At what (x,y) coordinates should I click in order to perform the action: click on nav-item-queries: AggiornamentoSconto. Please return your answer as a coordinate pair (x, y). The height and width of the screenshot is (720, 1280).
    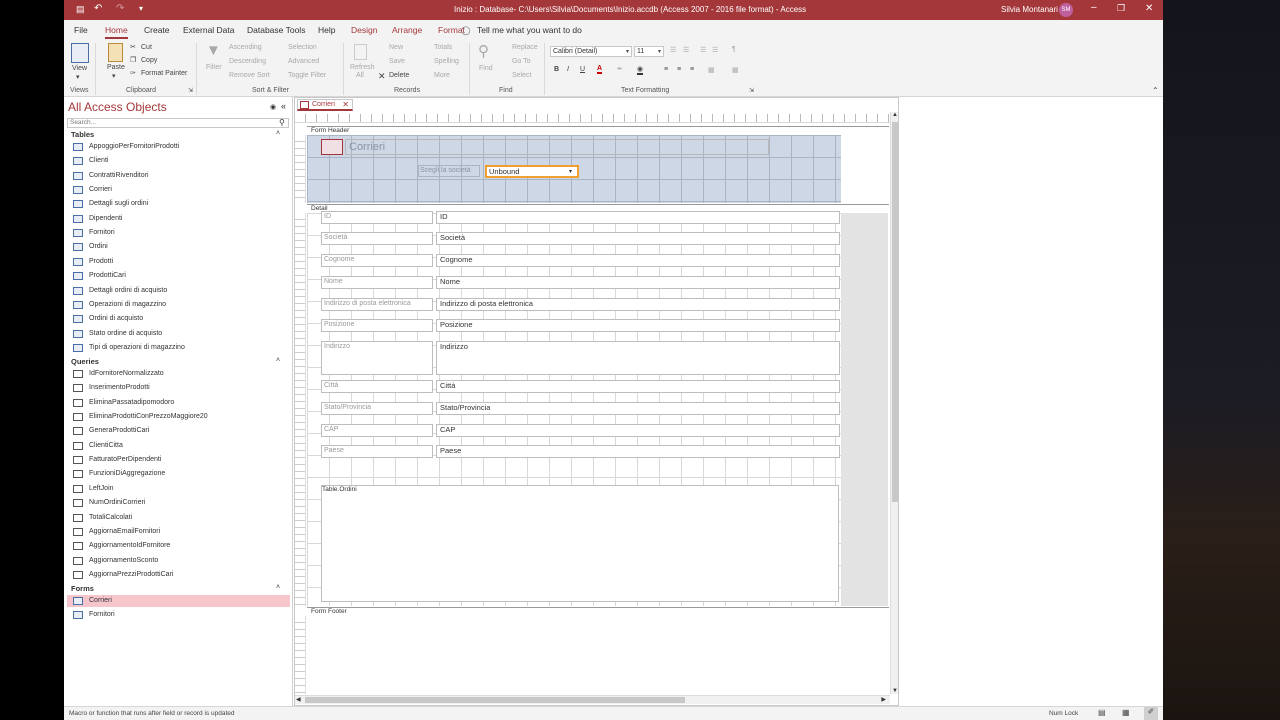
    Looking at the image, I should click on (115, 561).